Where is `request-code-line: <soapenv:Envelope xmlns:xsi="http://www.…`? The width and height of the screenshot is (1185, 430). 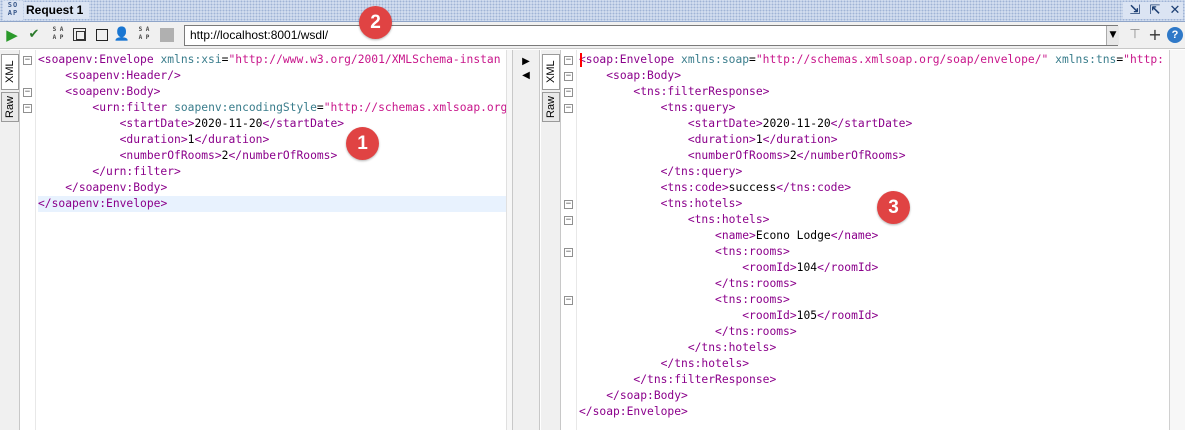 request-code-line: <soapenv:Envelope xmlns:xsi="http://www.… is located at coordinates (272, 60).